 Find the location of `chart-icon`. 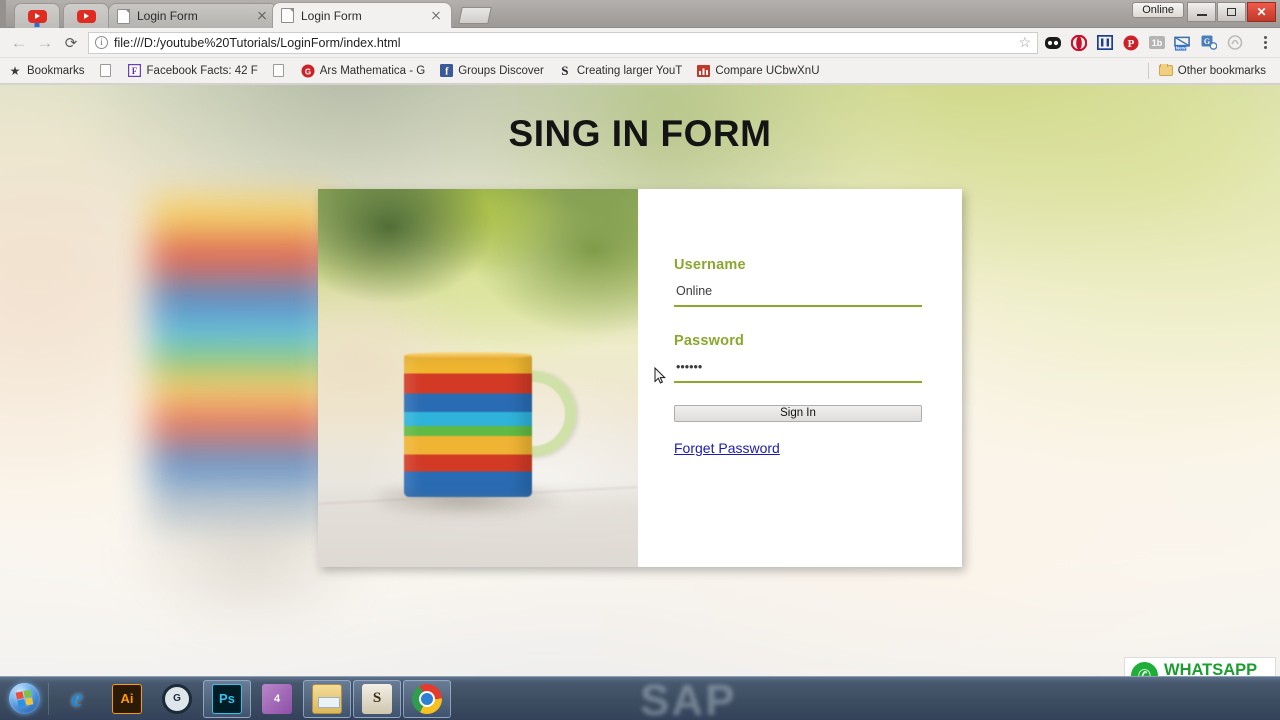

chart-icon is located at coordinates (703, 71).